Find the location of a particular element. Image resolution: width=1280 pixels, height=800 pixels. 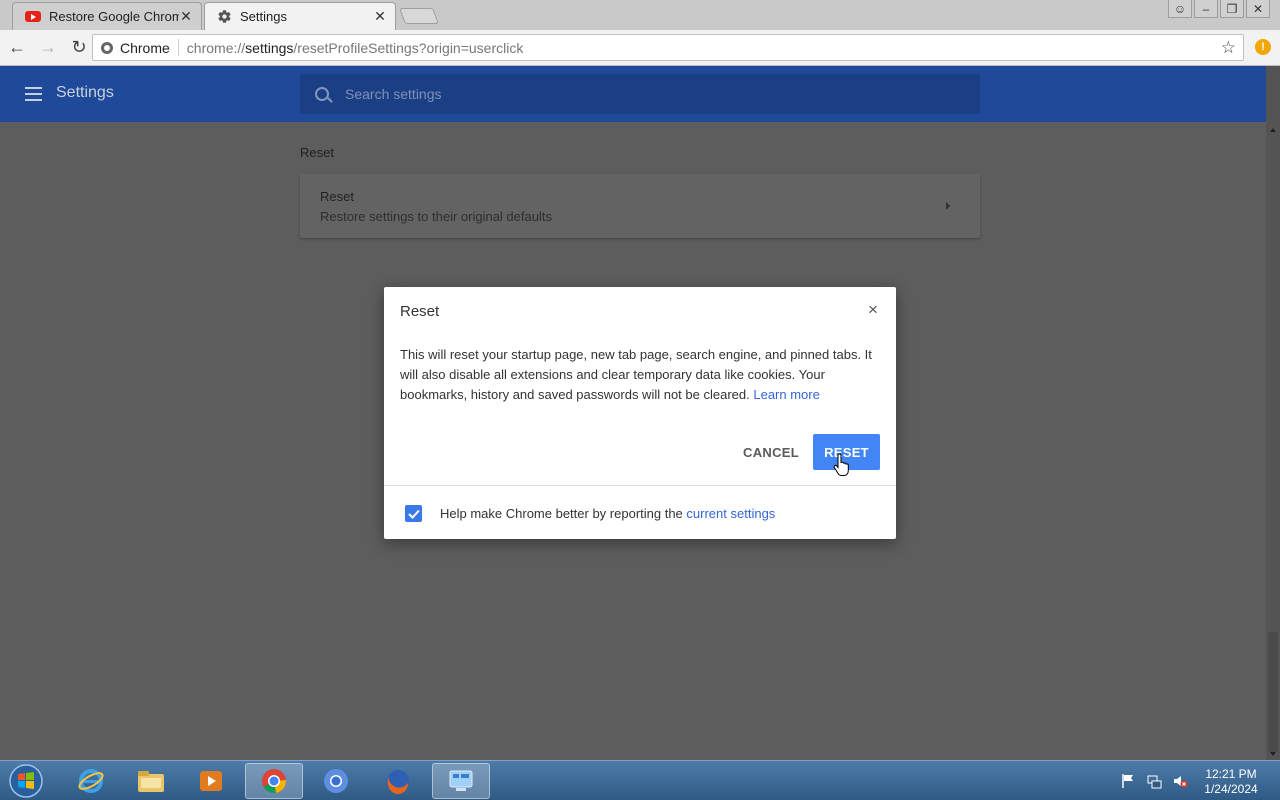

system-clock: 12:21 PM 1/24/2024 is located at coordinates (1231, 782).